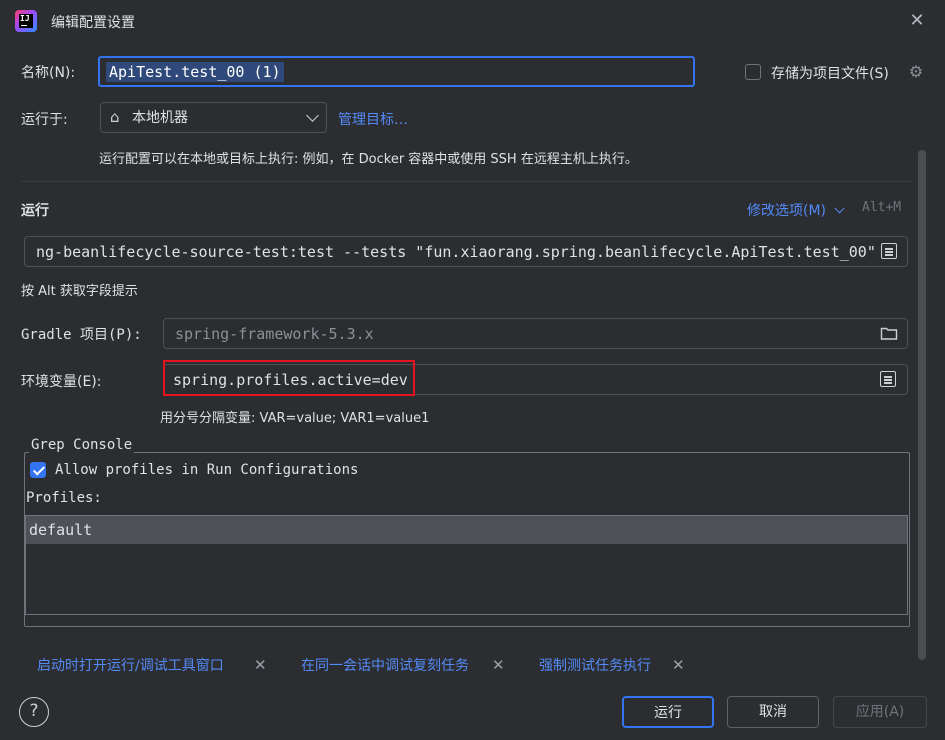 Image resolution: width=945 pixels, height=740 pixels. I want to click on name-input-value: ApiTest.test_00 (1), so click(195, 72).